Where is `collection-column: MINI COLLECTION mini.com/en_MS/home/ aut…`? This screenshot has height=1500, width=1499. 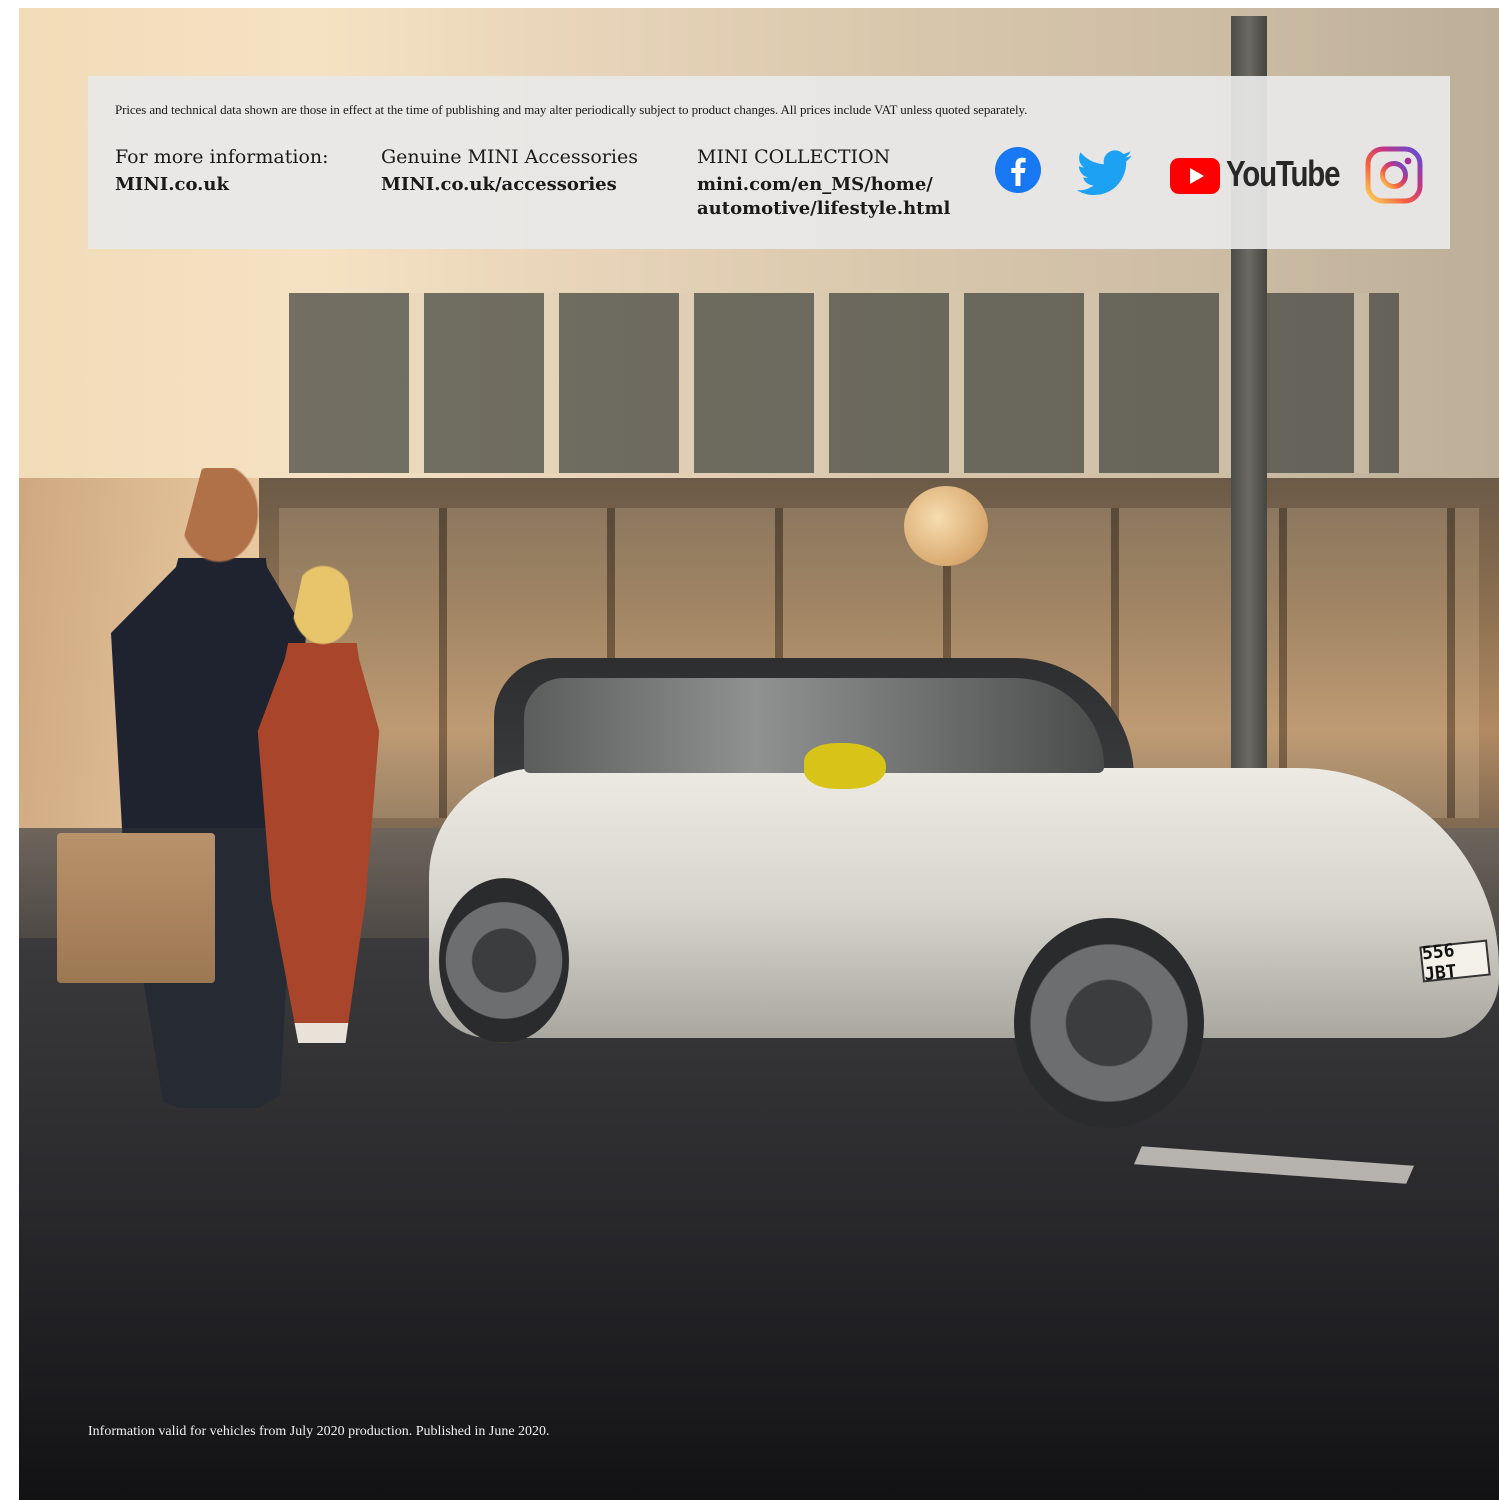 collection-column: MINI COLLECTION mini.com/en_MS/home/ aut… is located at coordinates (832, 183).